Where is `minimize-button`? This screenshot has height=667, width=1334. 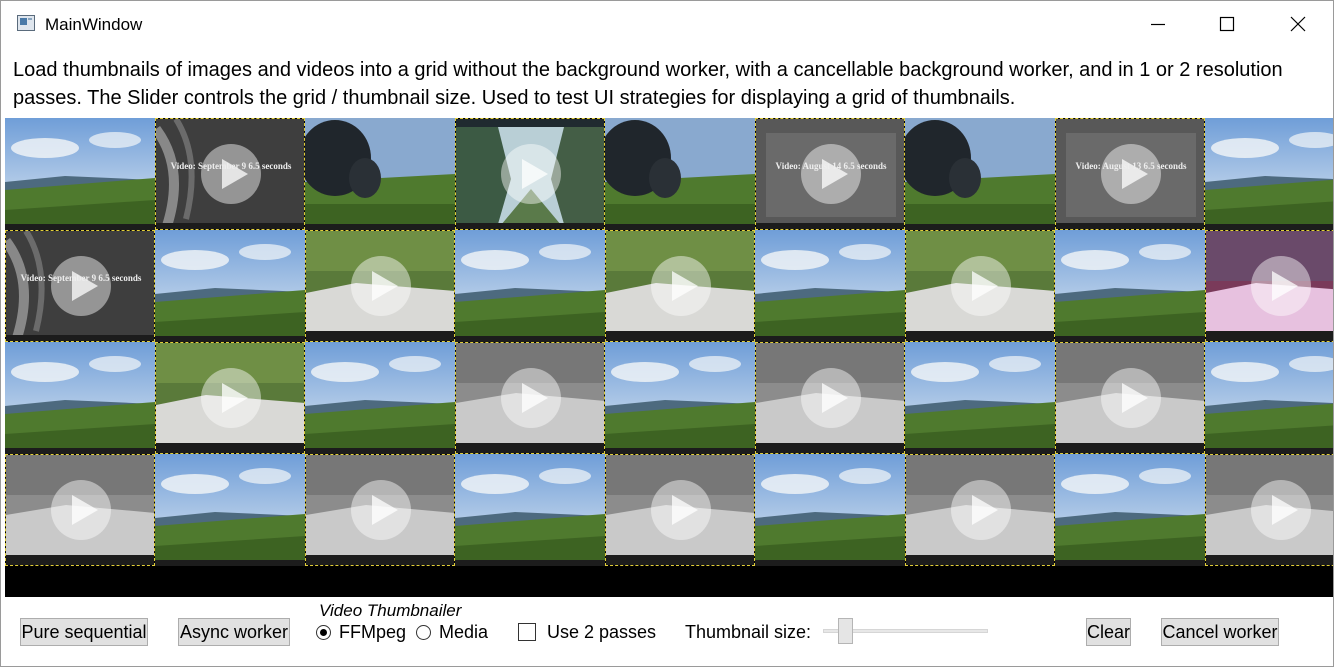 minimize-button is located at coordinates (1158, 24).